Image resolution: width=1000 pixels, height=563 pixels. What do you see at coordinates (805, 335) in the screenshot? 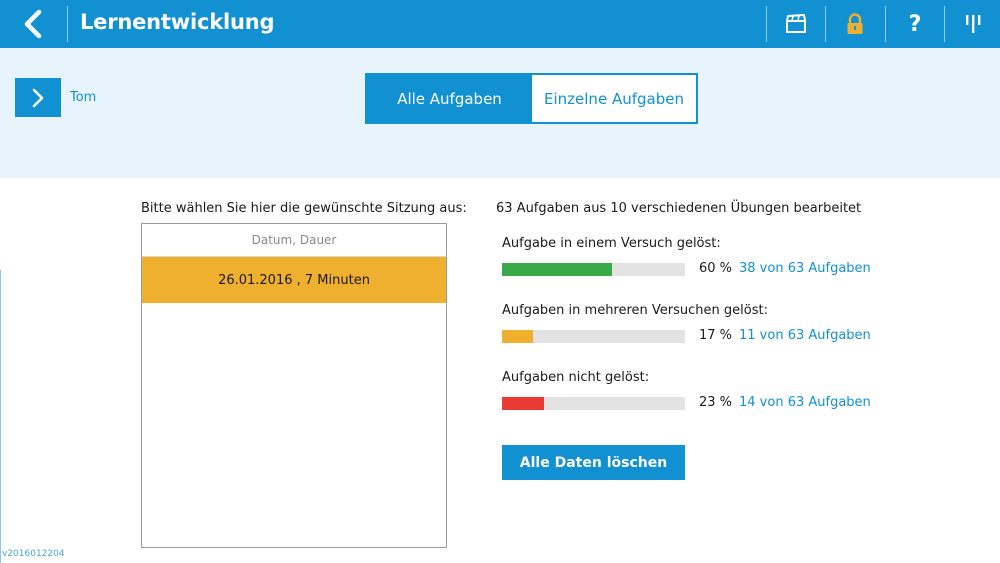
I see `count-link-multiple-tries: 11 von 63 Aufgaben` at bounding box center [805, 335].